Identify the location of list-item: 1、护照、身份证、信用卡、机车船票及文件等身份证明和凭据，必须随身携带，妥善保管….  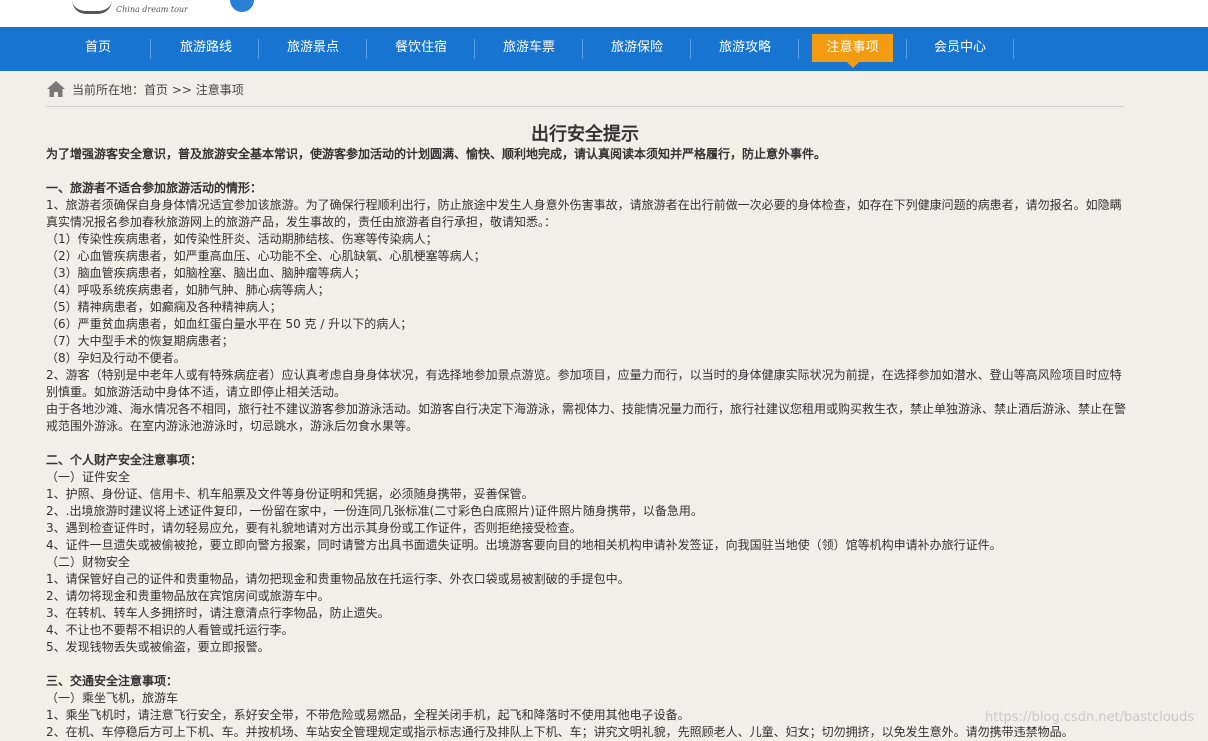
(290, 494).